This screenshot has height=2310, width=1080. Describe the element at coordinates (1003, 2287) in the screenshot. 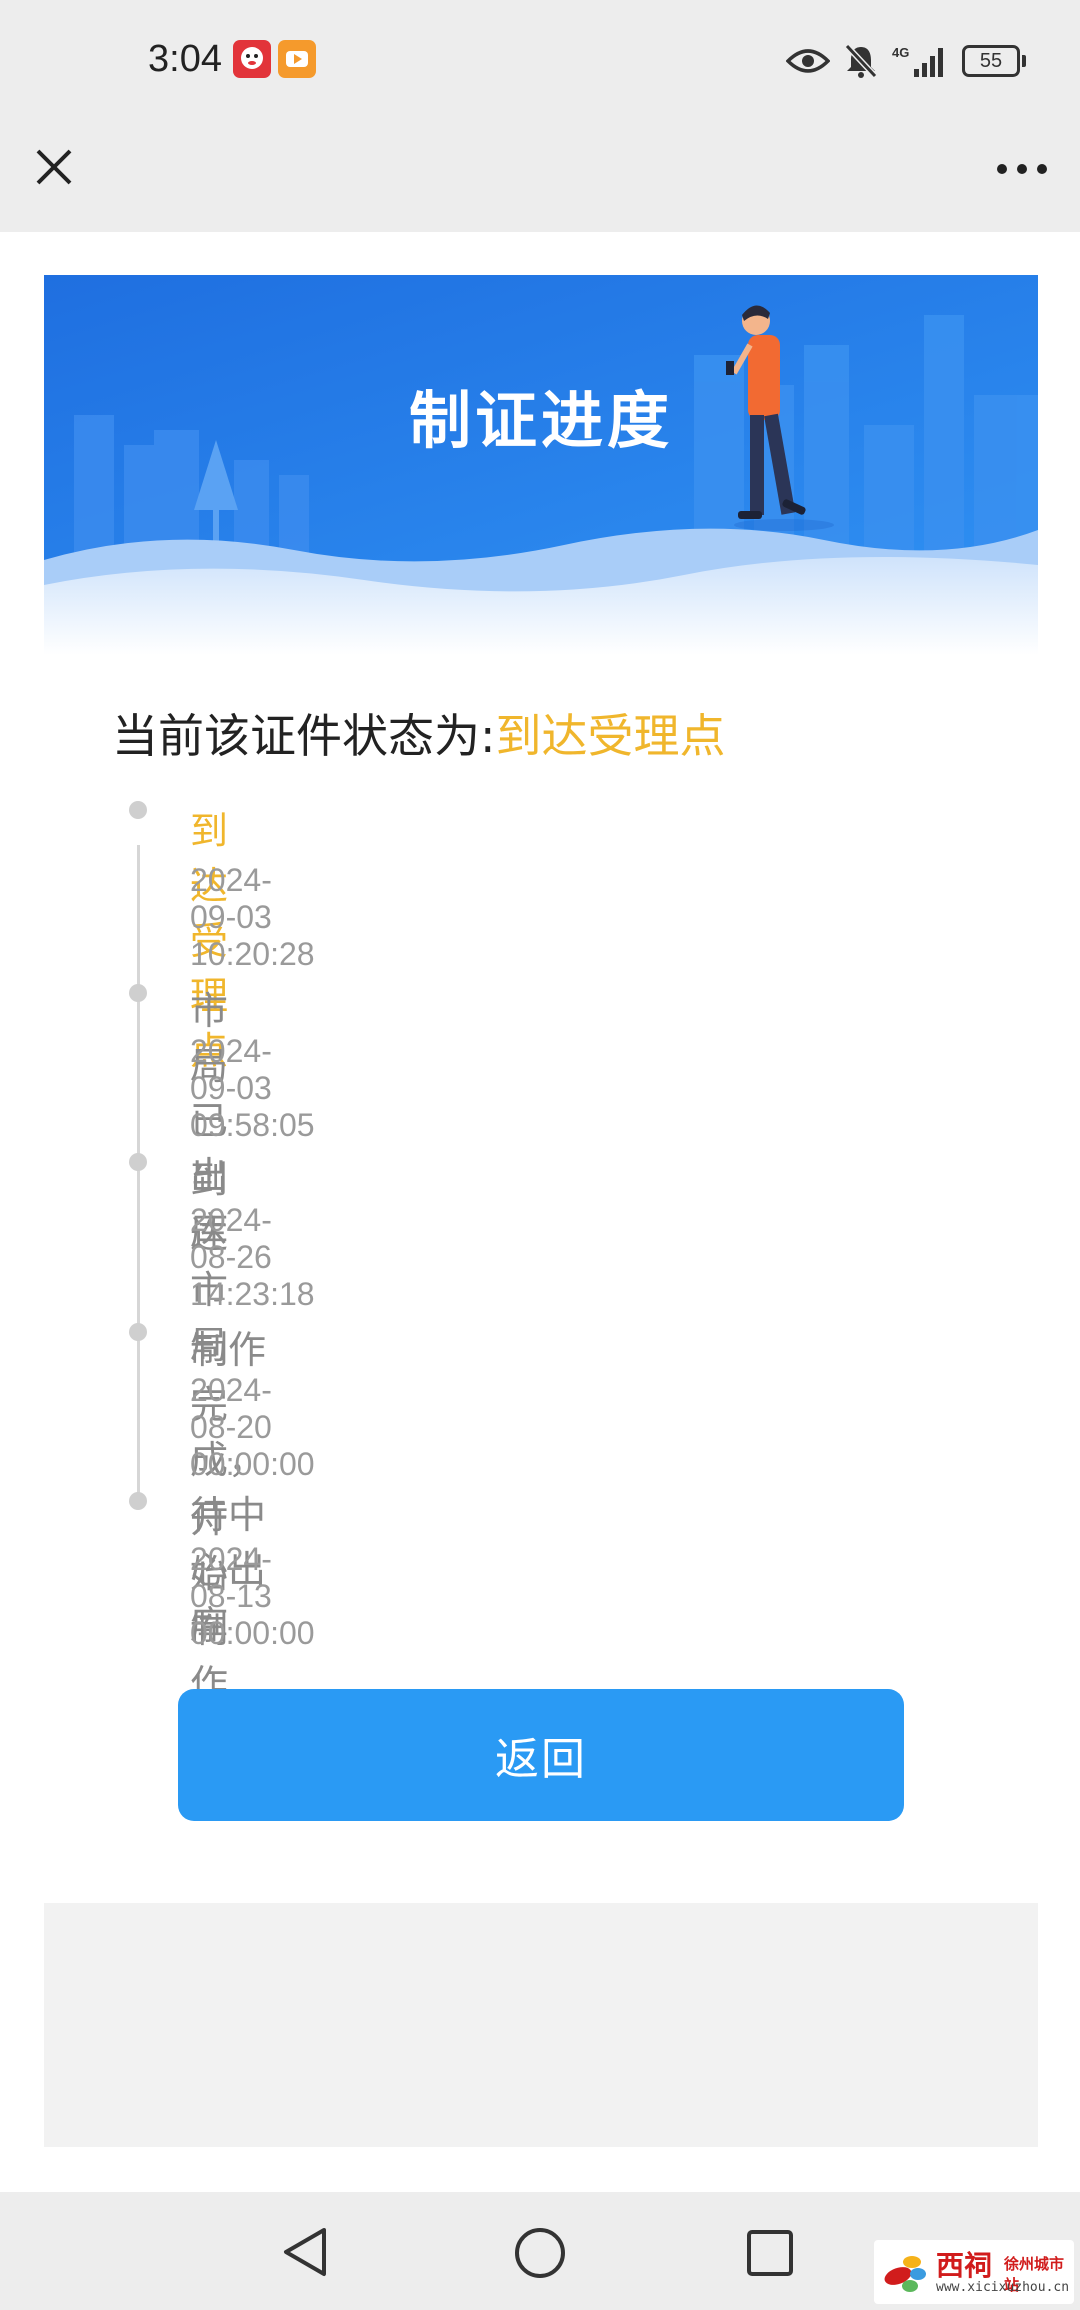

I see `watermark-url: www.xicixuzhou.cn` at that location.